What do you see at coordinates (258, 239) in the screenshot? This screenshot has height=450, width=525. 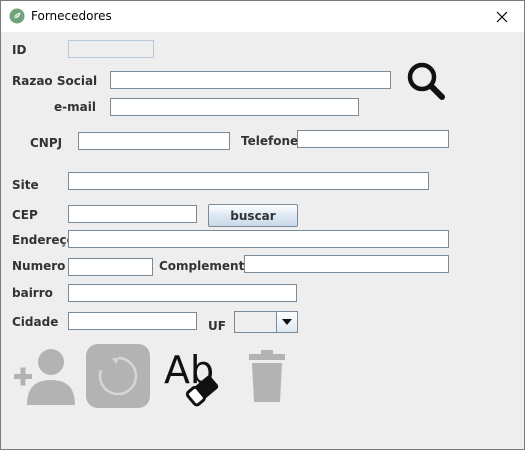 I see `endereco-field` at bounding box center [258, 239].